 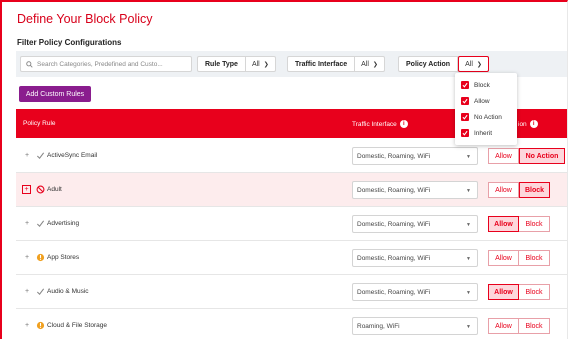 What do you see at coordinates (542, 156) in the screenshot?
I see `no-action-button: No Action` at bounding box center [542, 156].